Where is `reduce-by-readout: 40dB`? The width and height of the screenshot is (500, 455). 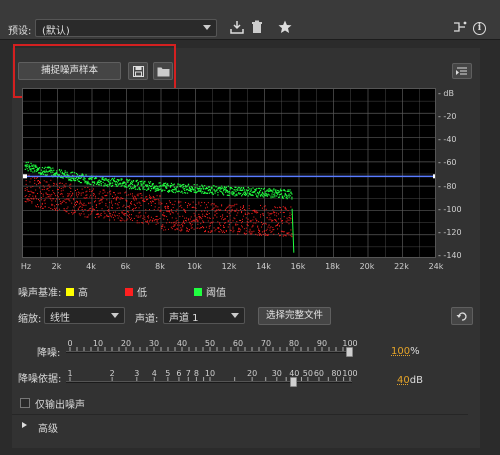 reduce-by-readout: 40dB is located at coordinates (410, 380).